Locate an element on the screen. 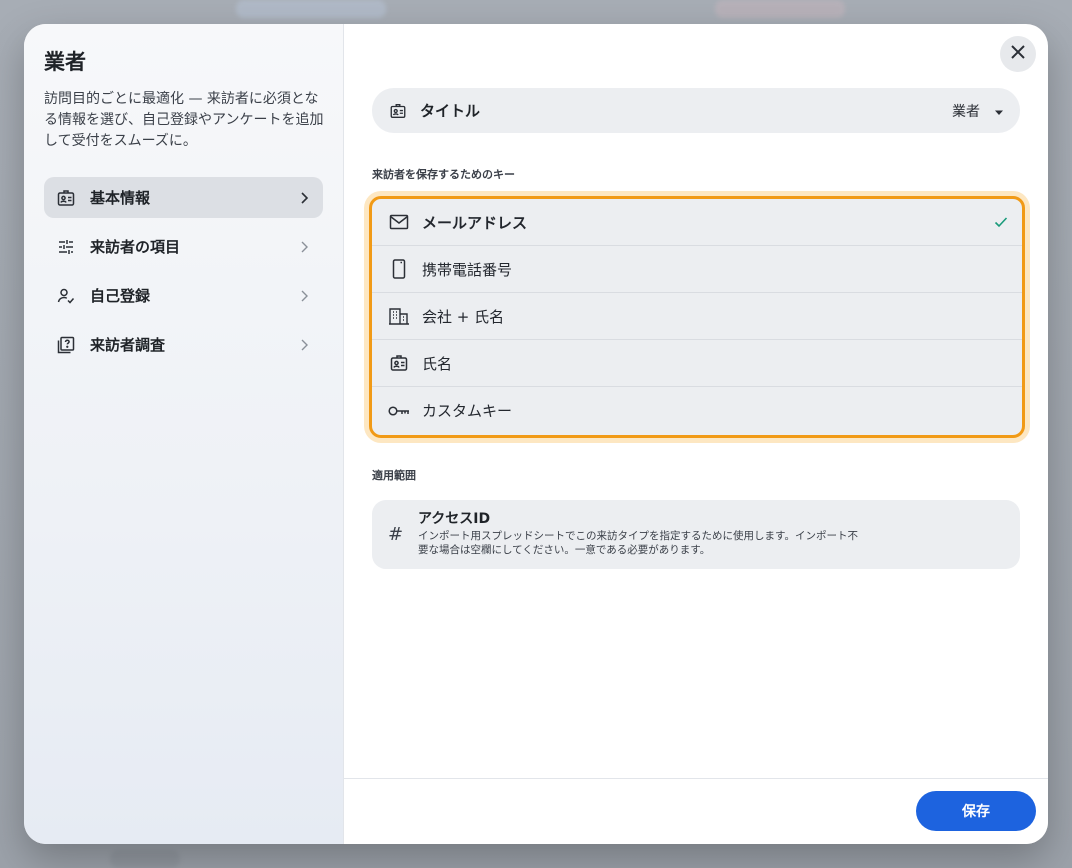 The image size is (1072, 868). key-option-label: 会社 + 氏名 is located at coordinates (463, 316).